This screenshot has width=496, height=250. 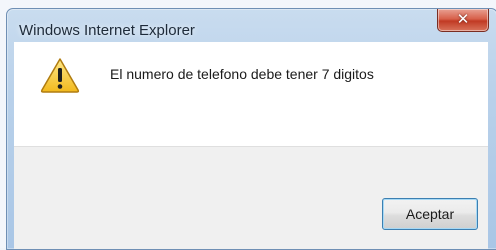 I want to click on warning-icon, so click(x=60, y=75).